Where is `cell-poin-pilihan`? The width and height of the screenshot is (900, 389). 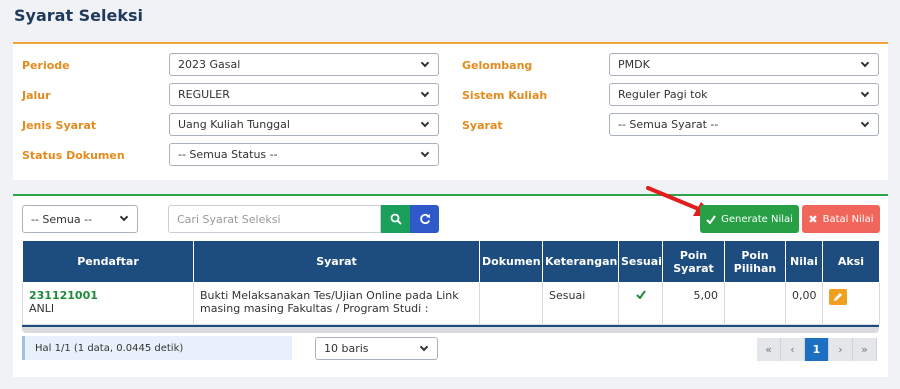
cell-poin-pilihan is located at coordinates (755, 303).